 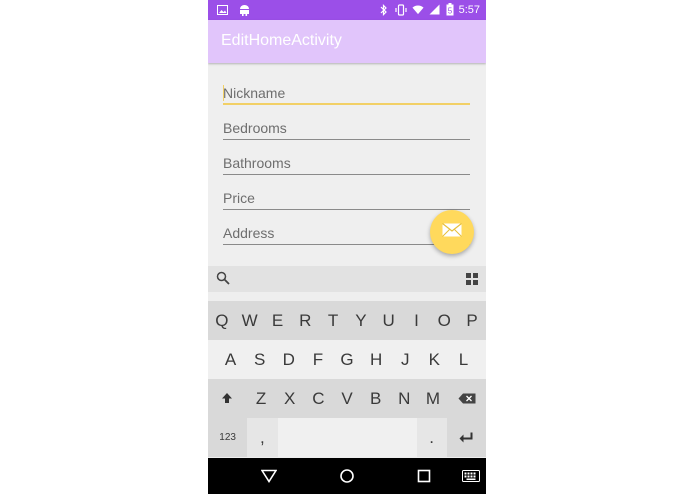 I want to click on battery-level: 5, so click(x=449, y=11).